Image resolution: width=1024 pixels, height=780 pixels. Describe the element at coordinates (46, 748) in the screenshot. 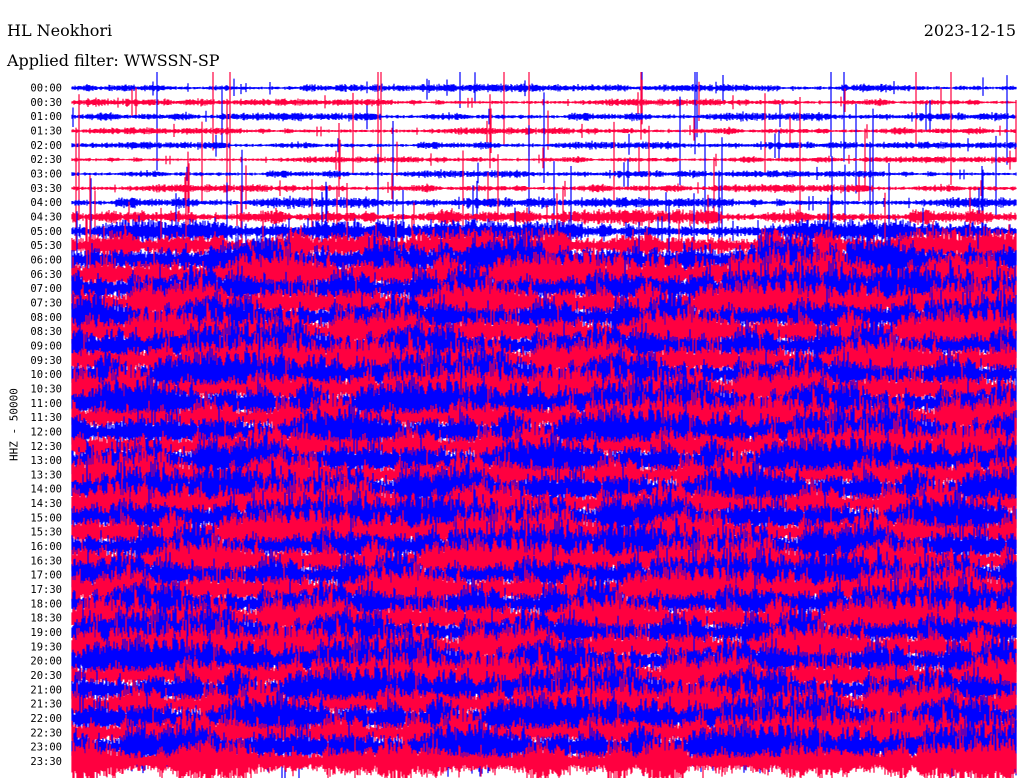

I see `time-tick-label: 23:00` at that location.